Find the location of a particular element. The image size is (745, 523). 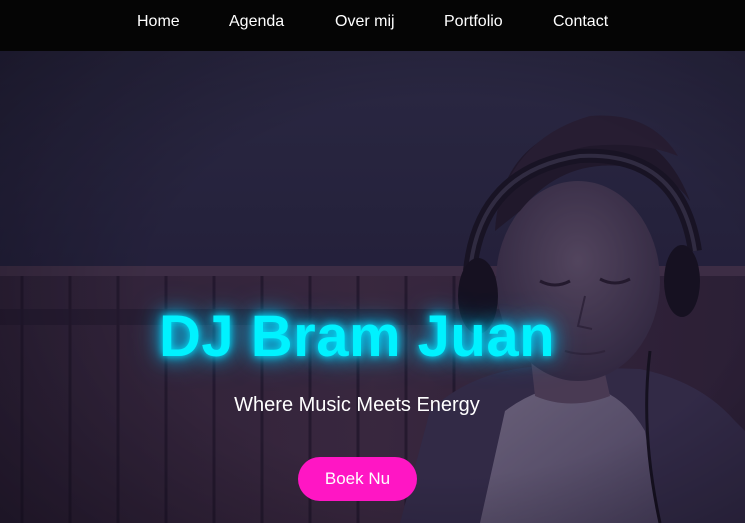

nav-item-home: Home is located at coordinates (158, 22).